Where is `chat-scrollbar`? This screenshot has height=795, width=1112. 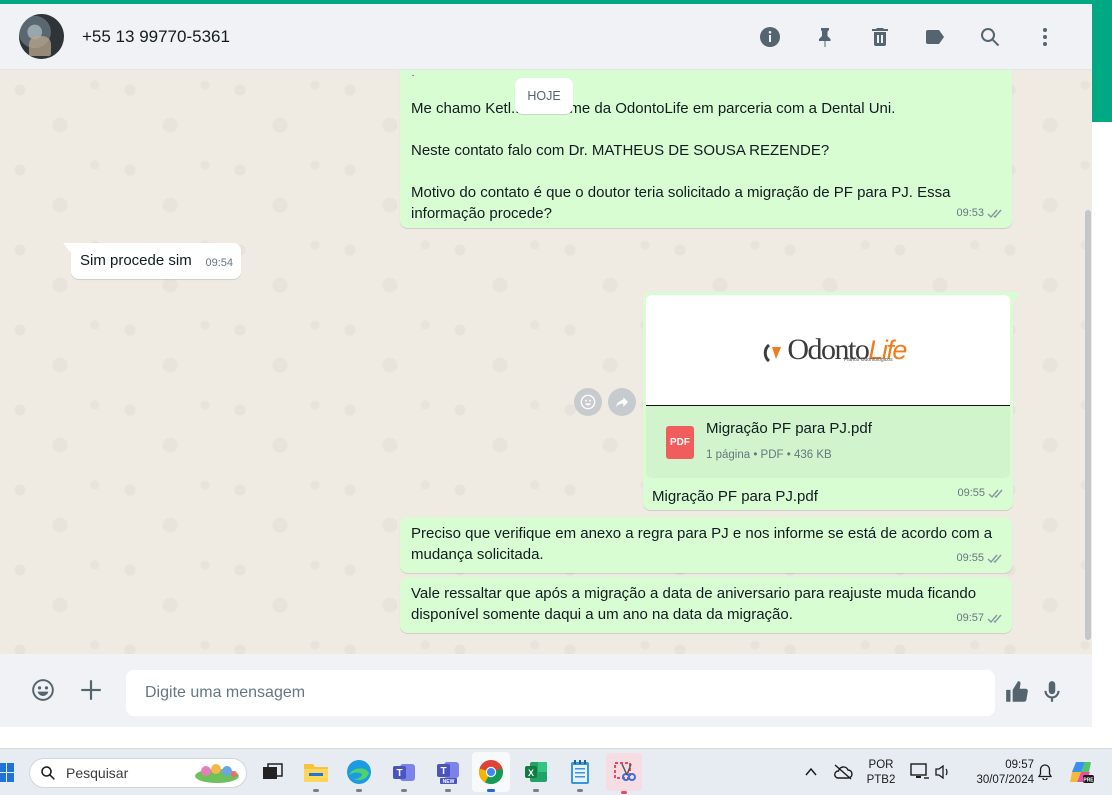 chat-scrollbar is located at coordinates (1088, 362).